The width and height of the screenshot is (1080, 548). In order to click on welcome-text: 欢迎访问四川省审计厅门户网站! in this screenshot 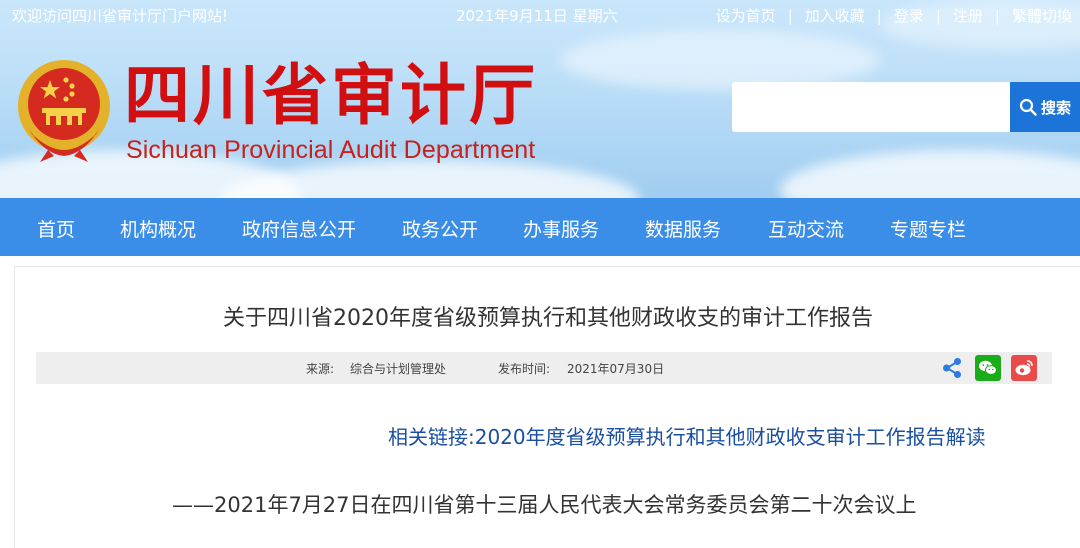, I will do `click(120, 16)`.